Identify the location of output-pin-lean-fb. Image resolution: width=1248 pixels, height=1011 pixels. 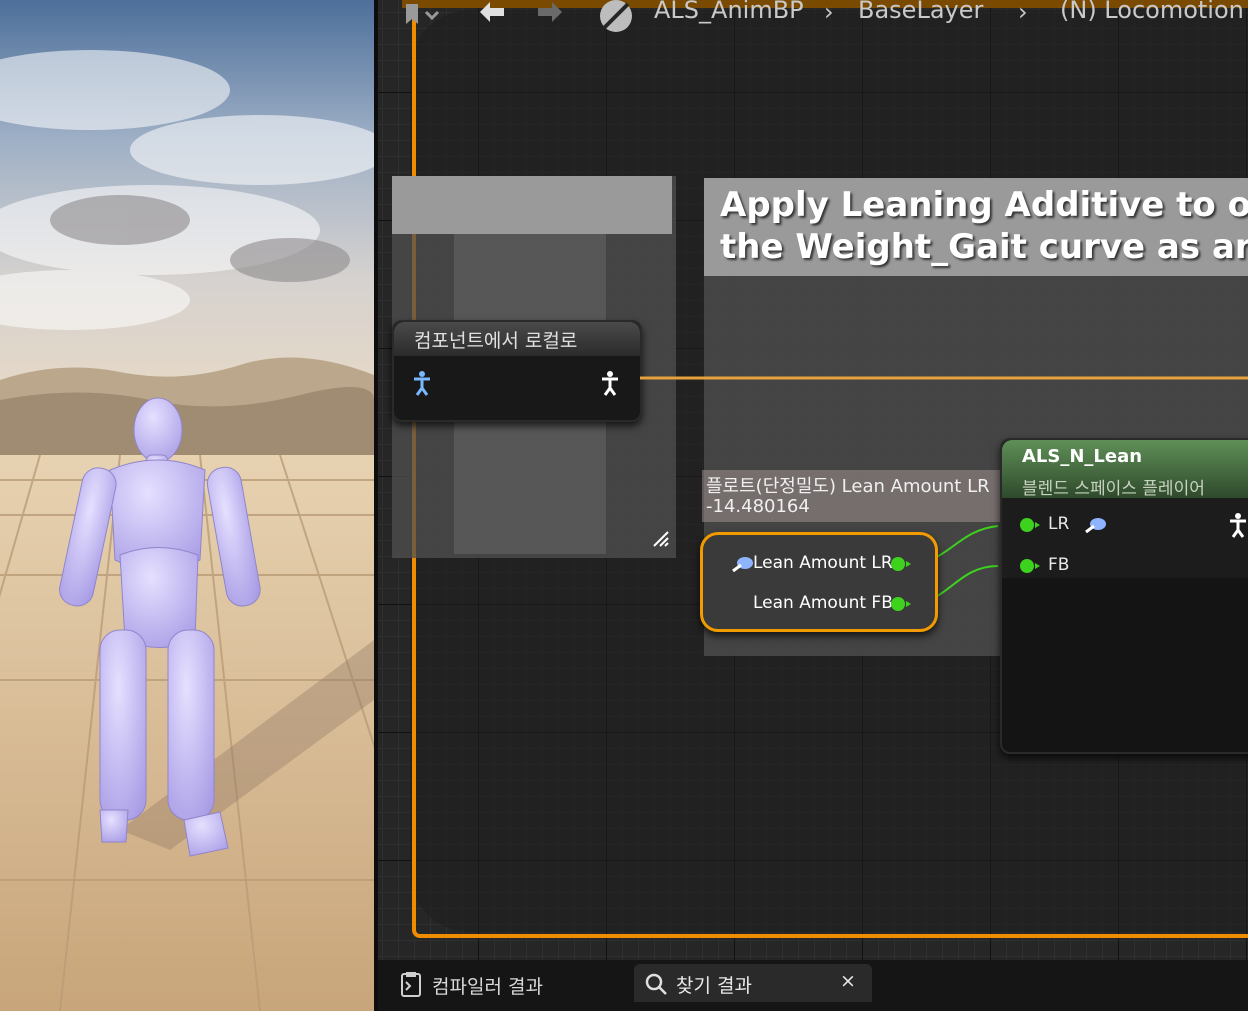
(901, 604).